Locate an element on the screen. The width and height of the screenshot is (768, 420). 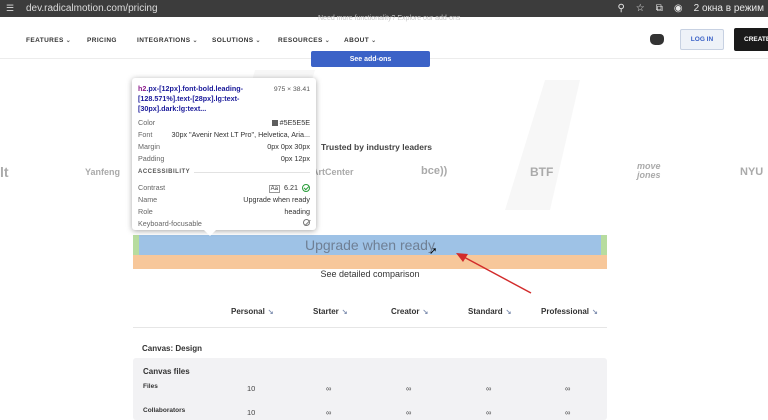
font-label: Font is located at coordinates (145, 134).